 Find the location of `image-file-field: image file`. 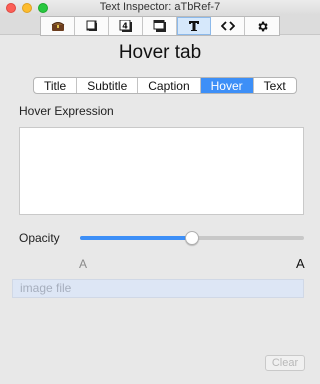

image-file-field: image file is located at coordinates (158, 288).